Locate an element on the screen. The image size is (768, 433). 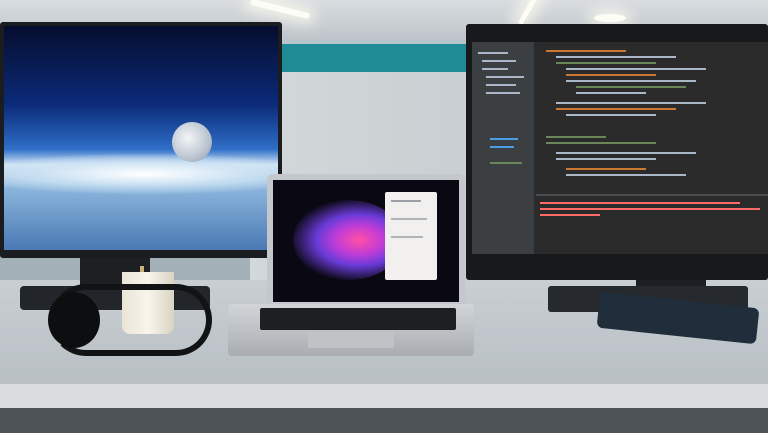
laptop-keyboard is located at coordinates (358, 319).